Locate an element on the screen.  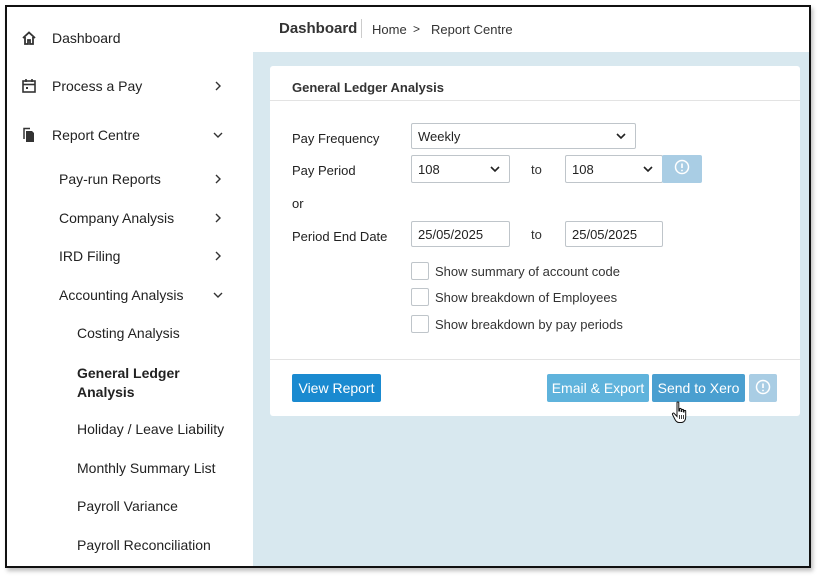
checkbox-label: Show breakdown of Employees is located at coordinates (526, 297).